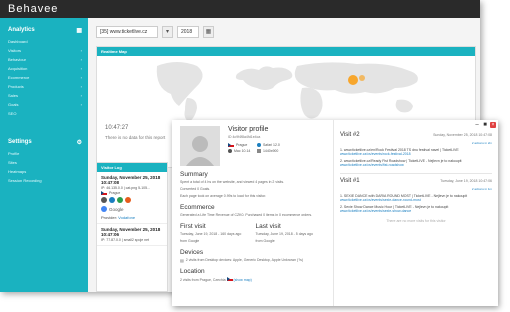 This screenshot has width=510, height=312. What do you see at coordinates (243, 280) in the screenshot?
I see `show-map-link: (show map)` at bounding box center [243, 280].